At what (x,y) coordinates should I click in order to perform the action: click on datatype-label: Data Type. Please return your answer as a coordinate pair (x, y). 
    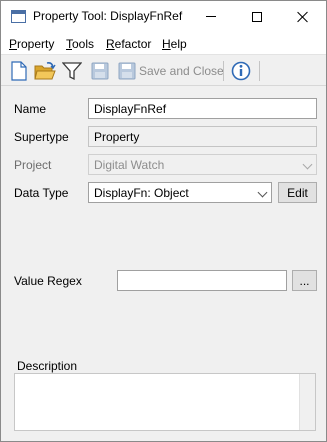
    Looking at the image, I should click on (41, 193).